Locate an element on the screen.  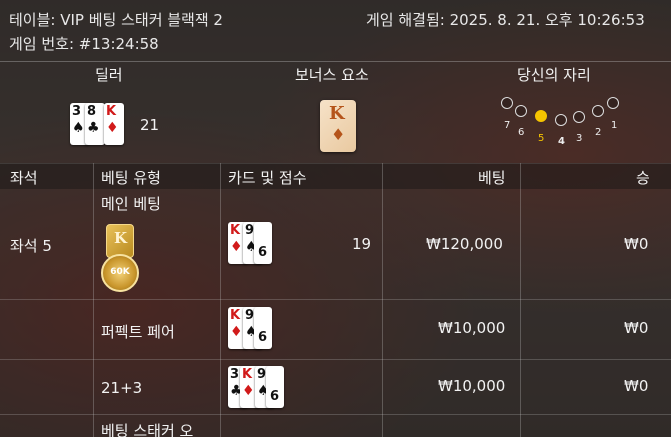
seat-4-number: 4 is located at coordinates (561, 141).